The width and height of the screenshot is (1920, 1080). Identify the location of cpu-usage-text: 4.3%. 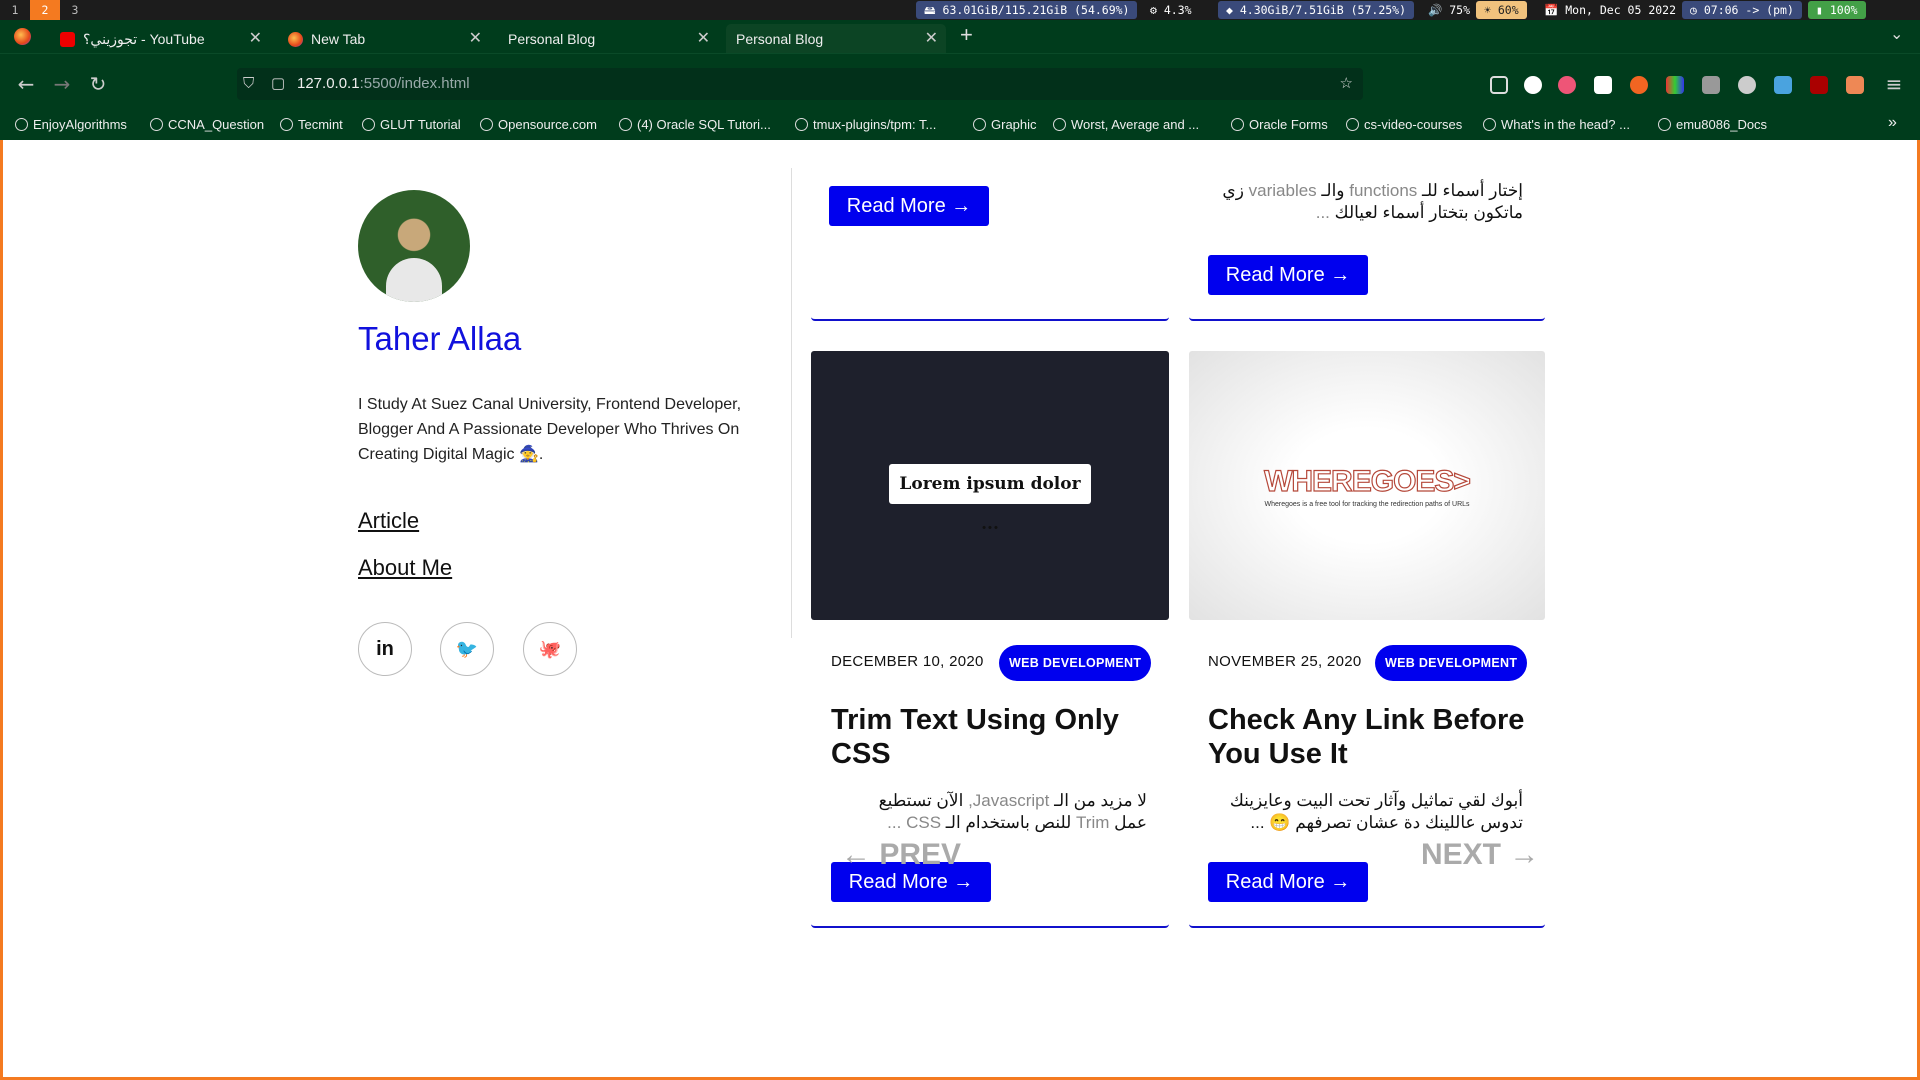
(1177, 10).